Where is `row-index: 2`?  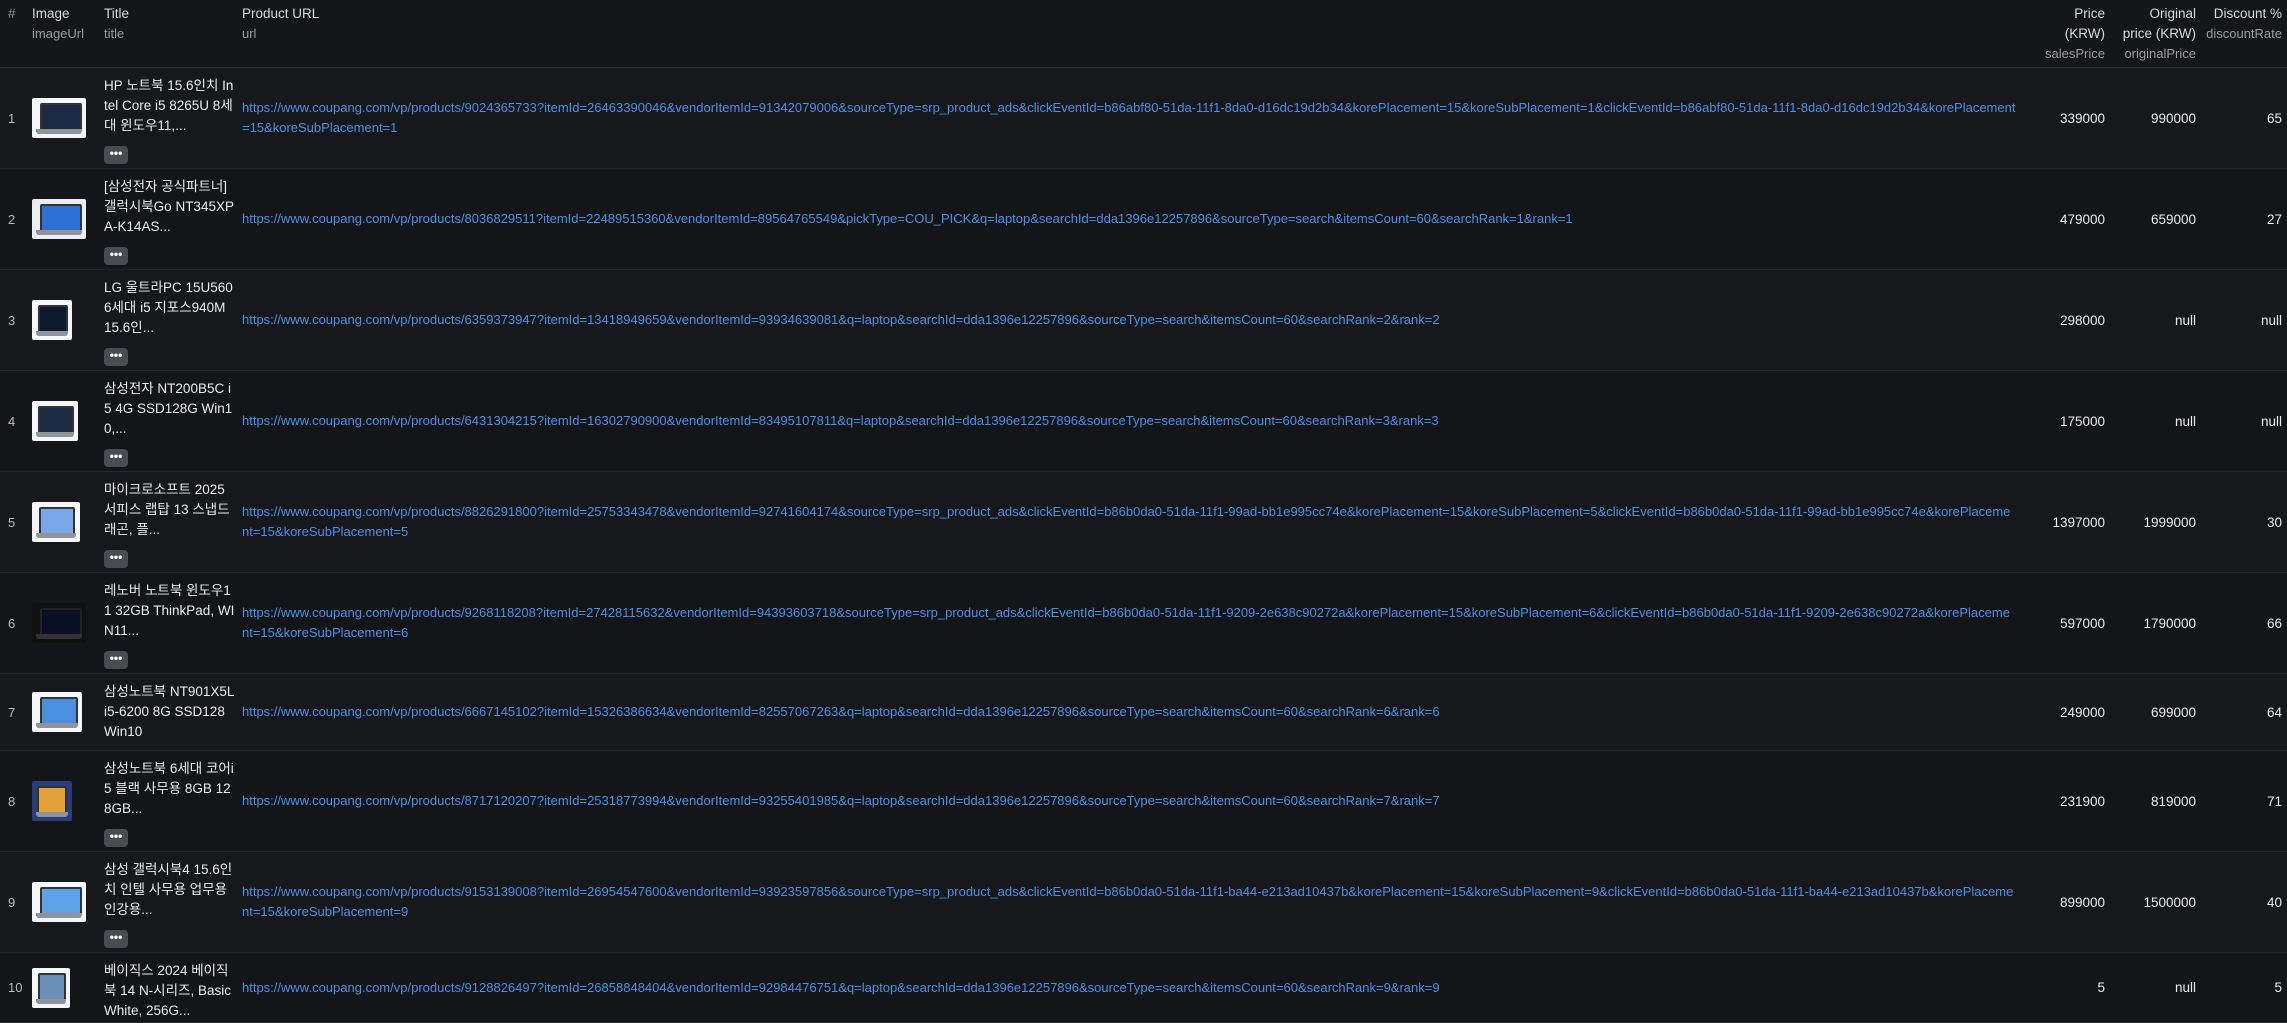 row-index: 2 is located at coordinates (12, 219).